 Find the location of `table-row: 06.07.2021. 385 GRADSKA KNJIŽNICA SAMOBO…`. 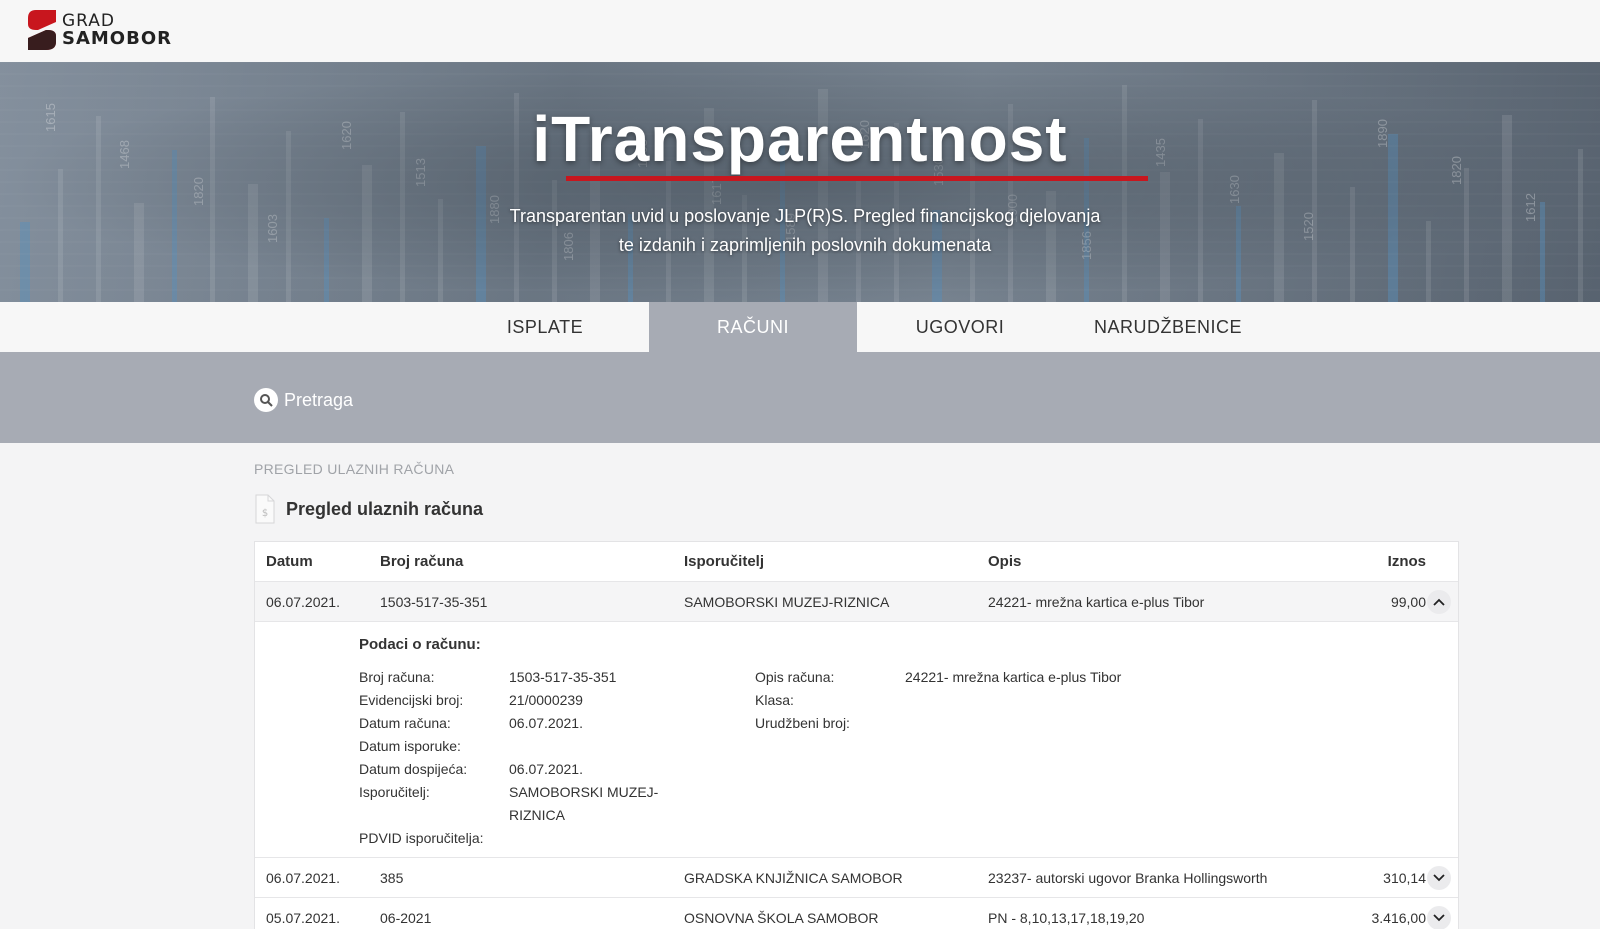

table-row: 06.07.2021. 385 GRADSKA KNJIŽNICA SAMOBO… is located at coordinates (856, 878).